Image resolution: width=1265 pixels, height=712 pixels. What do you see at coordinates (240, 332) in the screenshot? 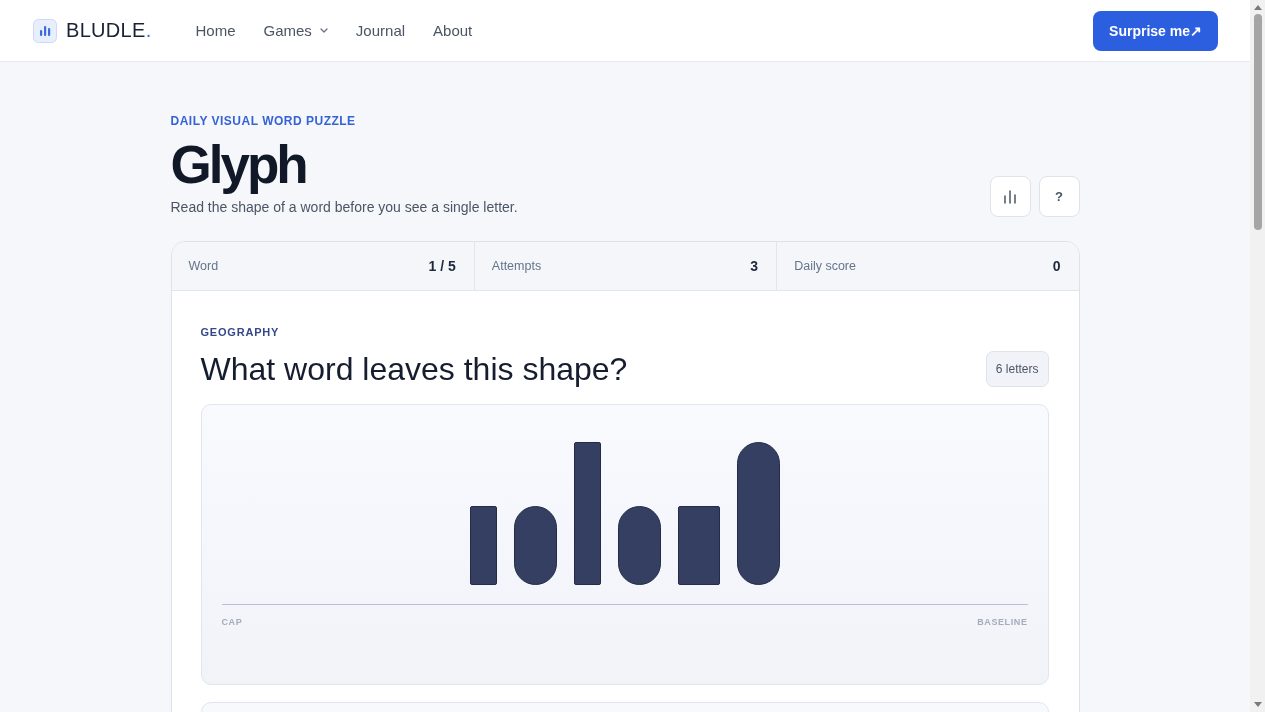
I see `category-label: GEOGRAPHY` at bounding box center [240, 332].